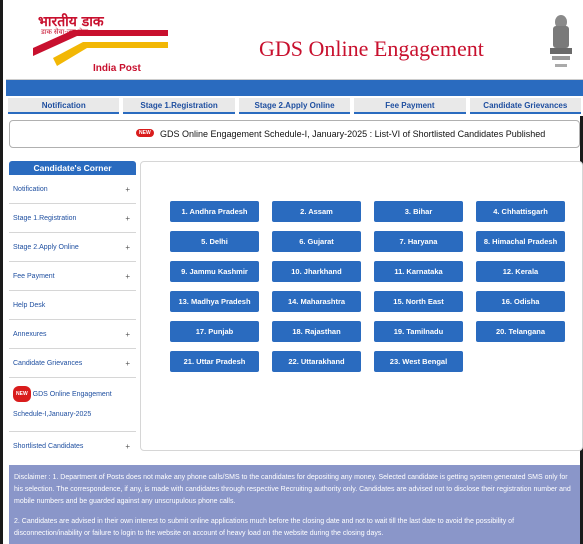  I want to click on page-title: GDS Online Engagement, so click(371, 48).